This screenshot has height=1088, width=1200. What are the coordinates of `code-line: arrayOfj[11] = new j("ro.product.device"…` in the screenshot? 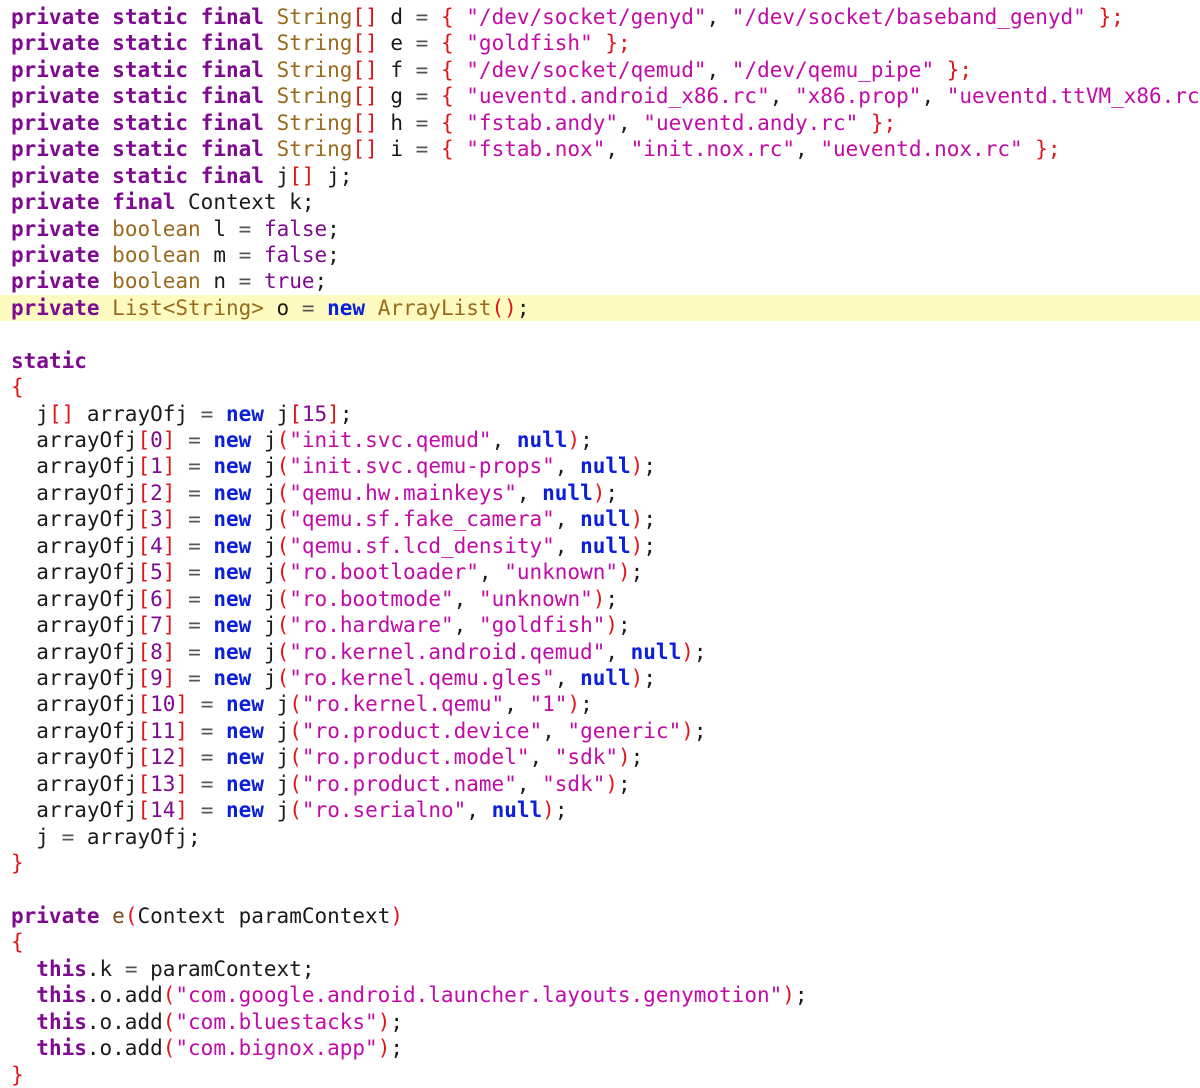 It's located at (600, 731).